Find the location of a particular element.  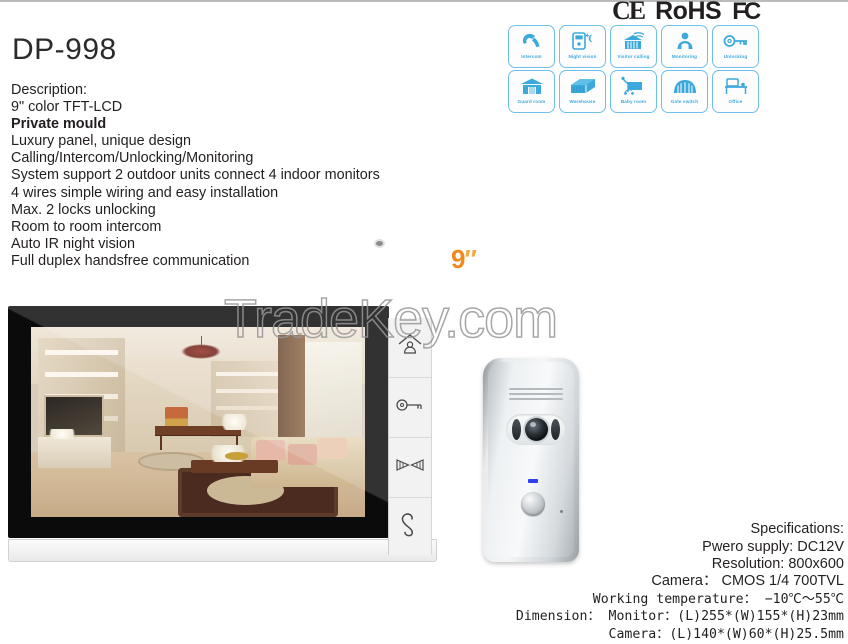

warehouse-icon is located at coordinates (583, 86).